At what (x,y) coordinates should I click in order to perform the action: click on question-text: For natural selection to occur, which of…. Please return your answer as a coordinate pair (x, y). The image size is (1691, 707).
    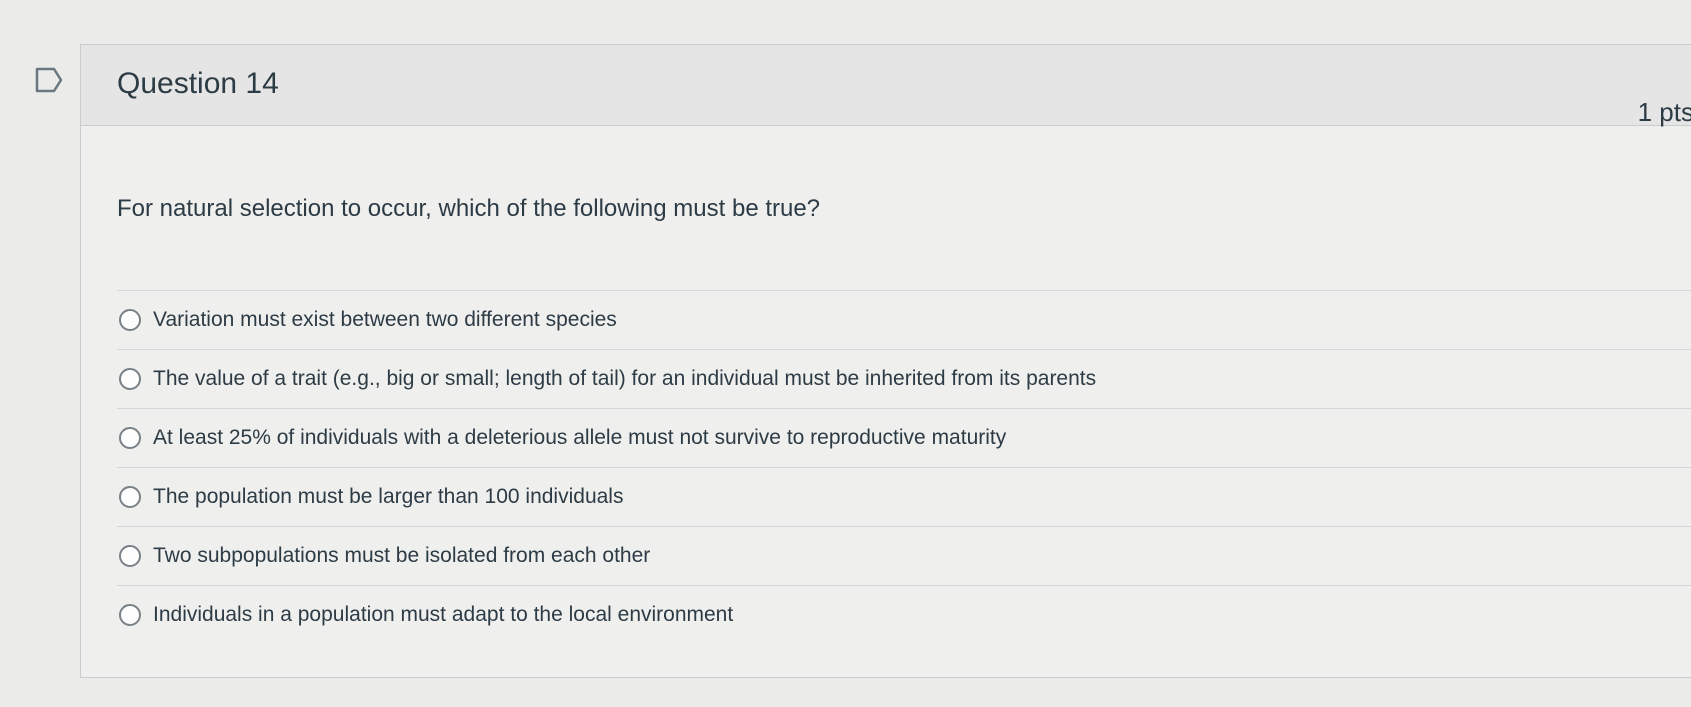
    Looking at the image, I should click on (469, 208).